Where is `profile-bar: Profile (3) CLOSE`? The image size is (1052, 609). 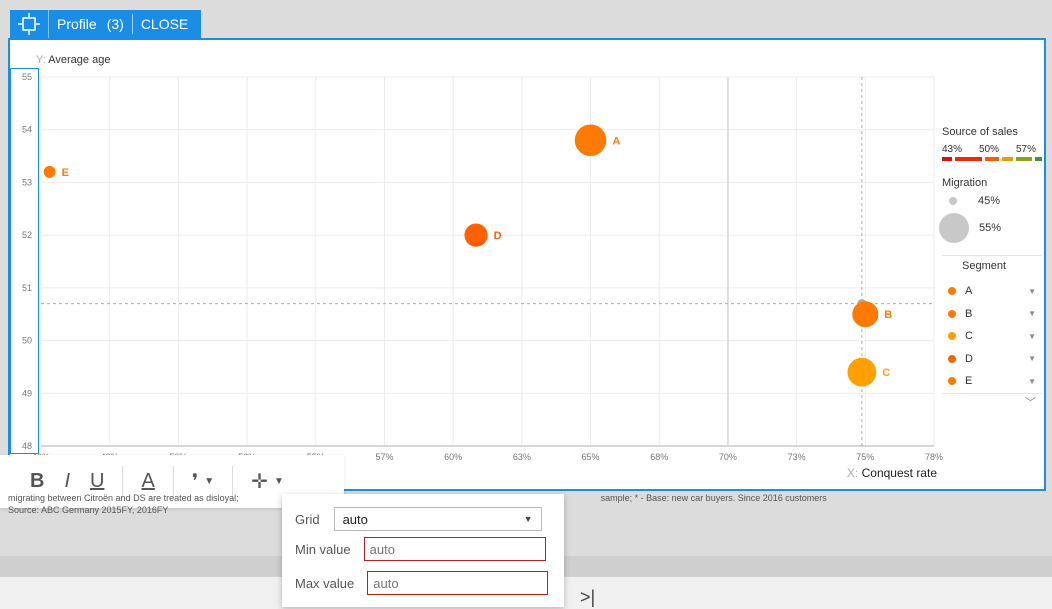 profile-bar: Profile (3) CLOSE is located at coordinates (105, 24).